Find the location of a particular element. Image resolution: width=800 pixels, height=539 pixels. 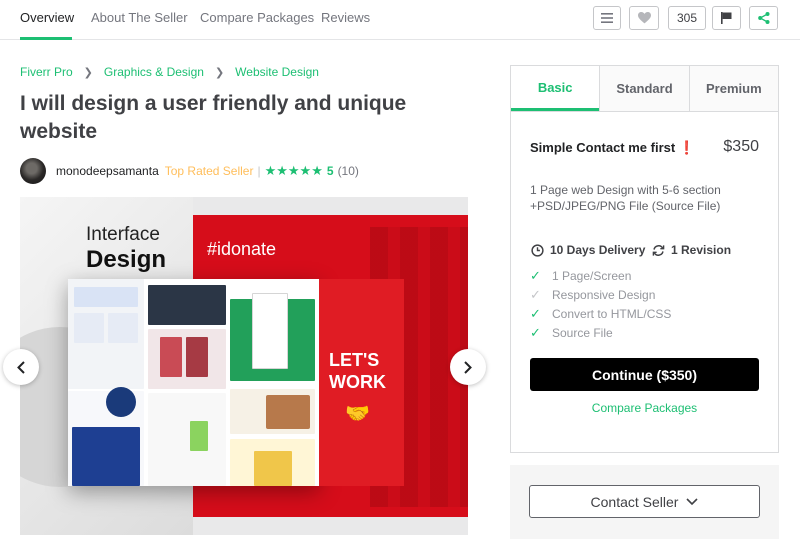

package-title: Simple Contact me first ❗ is located at coordinates (612, 148).